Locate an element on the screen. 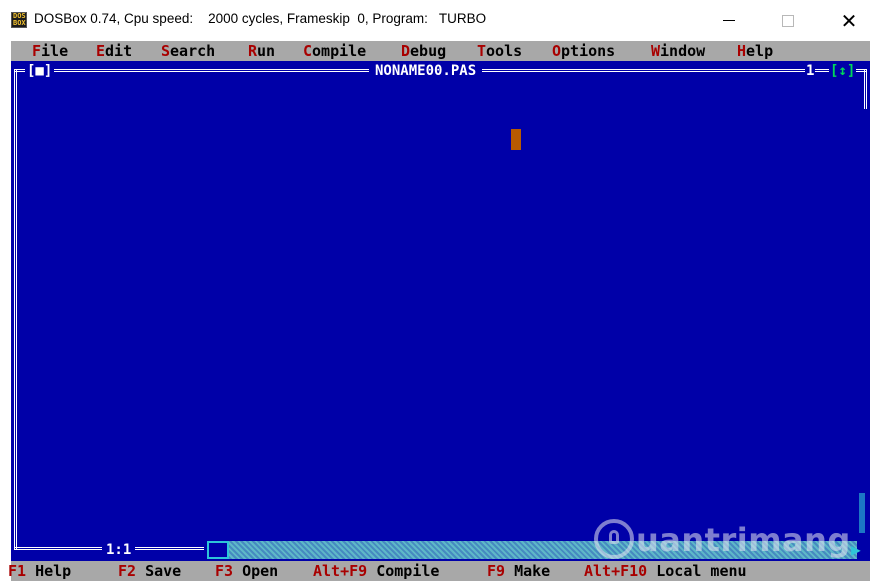  text-cursor is located at coordinates (516, 139).